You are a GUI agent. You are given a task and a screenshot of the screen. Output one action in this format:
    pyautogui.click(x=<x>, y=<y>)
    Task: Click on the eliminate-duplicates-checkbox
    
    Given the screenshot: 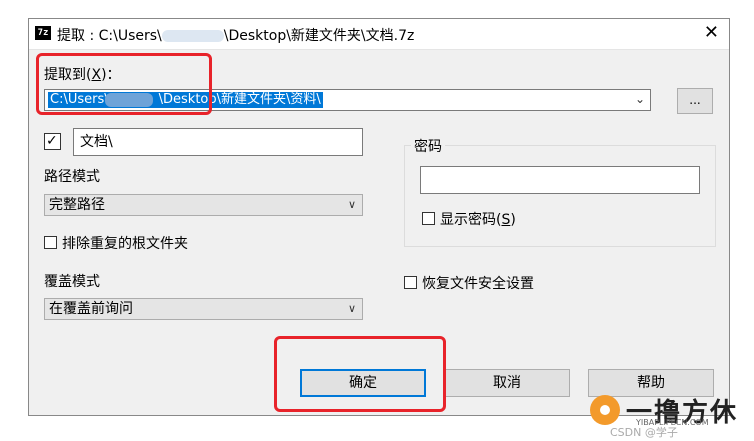 What is the action you would take?
    pyautogui.click(x=50, y=242)
    